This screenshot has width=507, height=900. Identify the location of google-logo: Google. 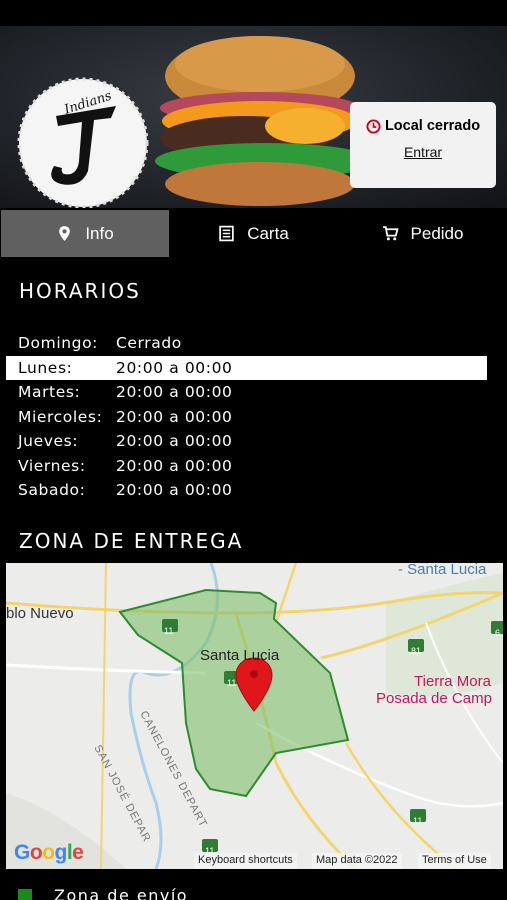
(49, 852).